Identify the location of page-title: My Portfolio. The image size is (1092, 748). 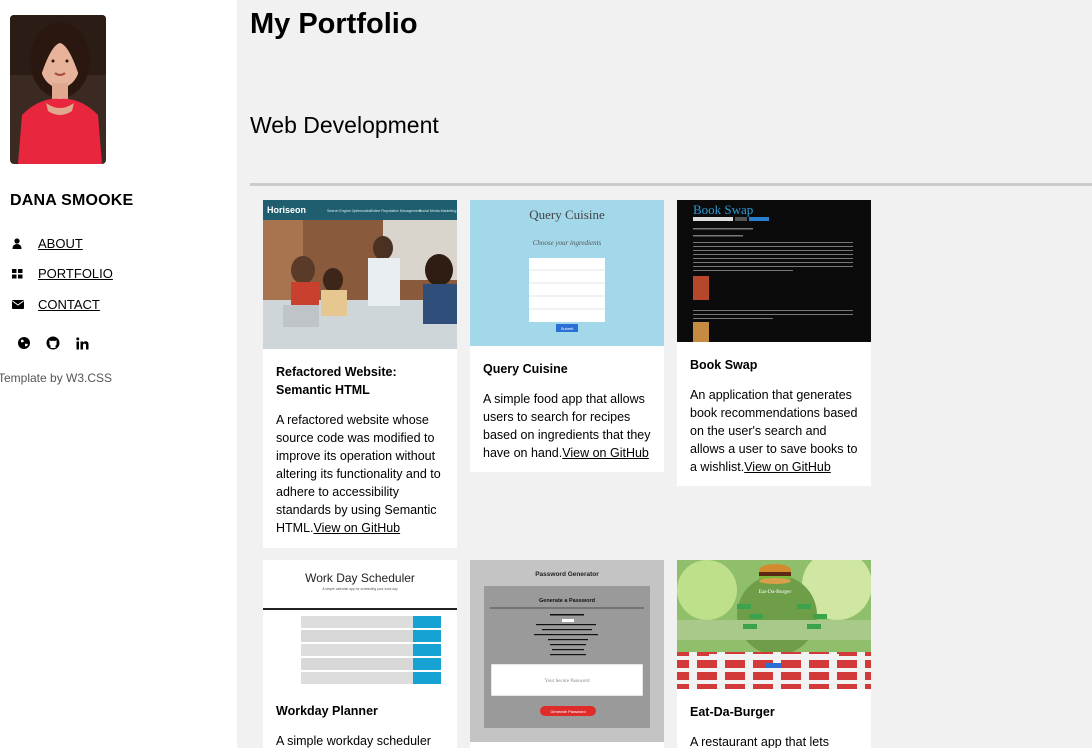
(334, 24).